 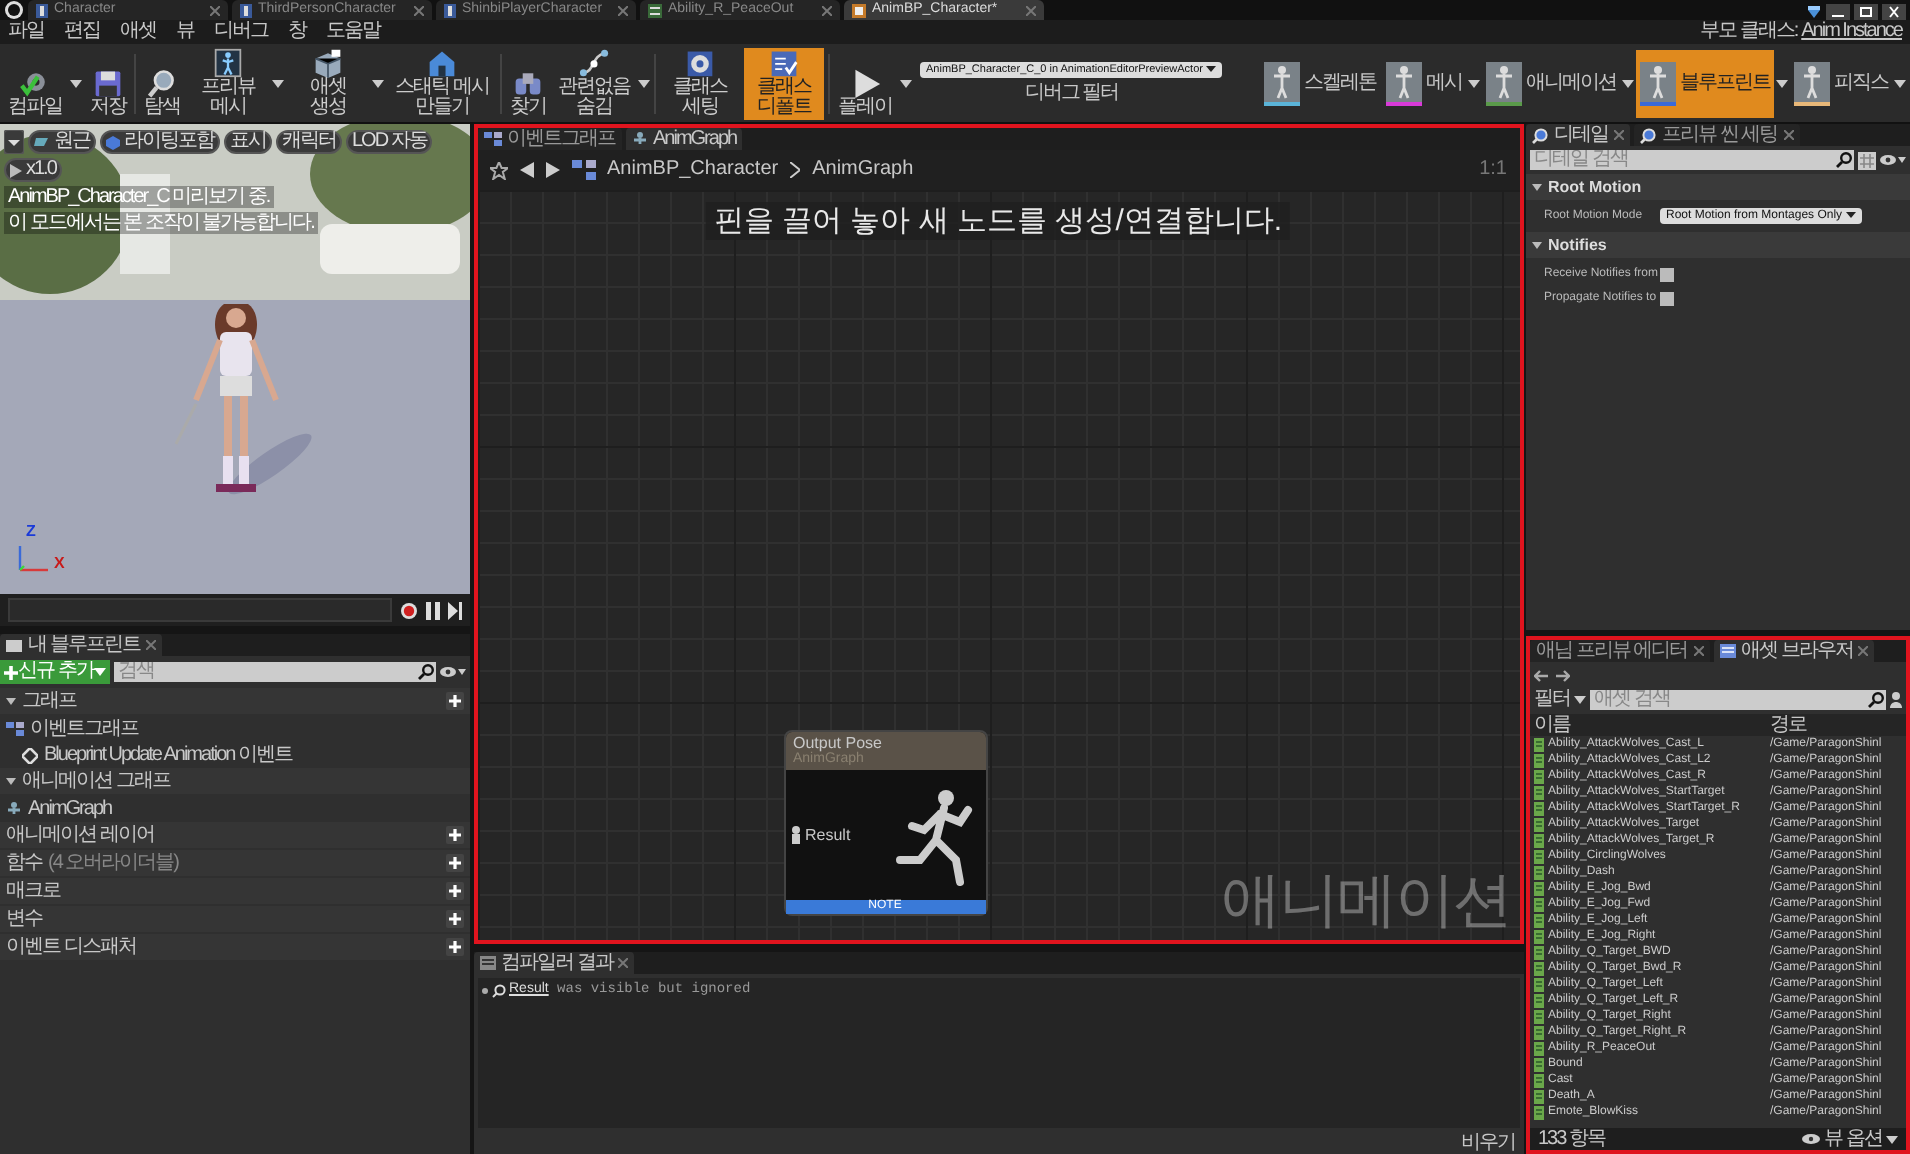 What do you see at coordinates (82, 32) in the screenshot?
I see `menu-item: 편집` at bounding box center [82, 32].